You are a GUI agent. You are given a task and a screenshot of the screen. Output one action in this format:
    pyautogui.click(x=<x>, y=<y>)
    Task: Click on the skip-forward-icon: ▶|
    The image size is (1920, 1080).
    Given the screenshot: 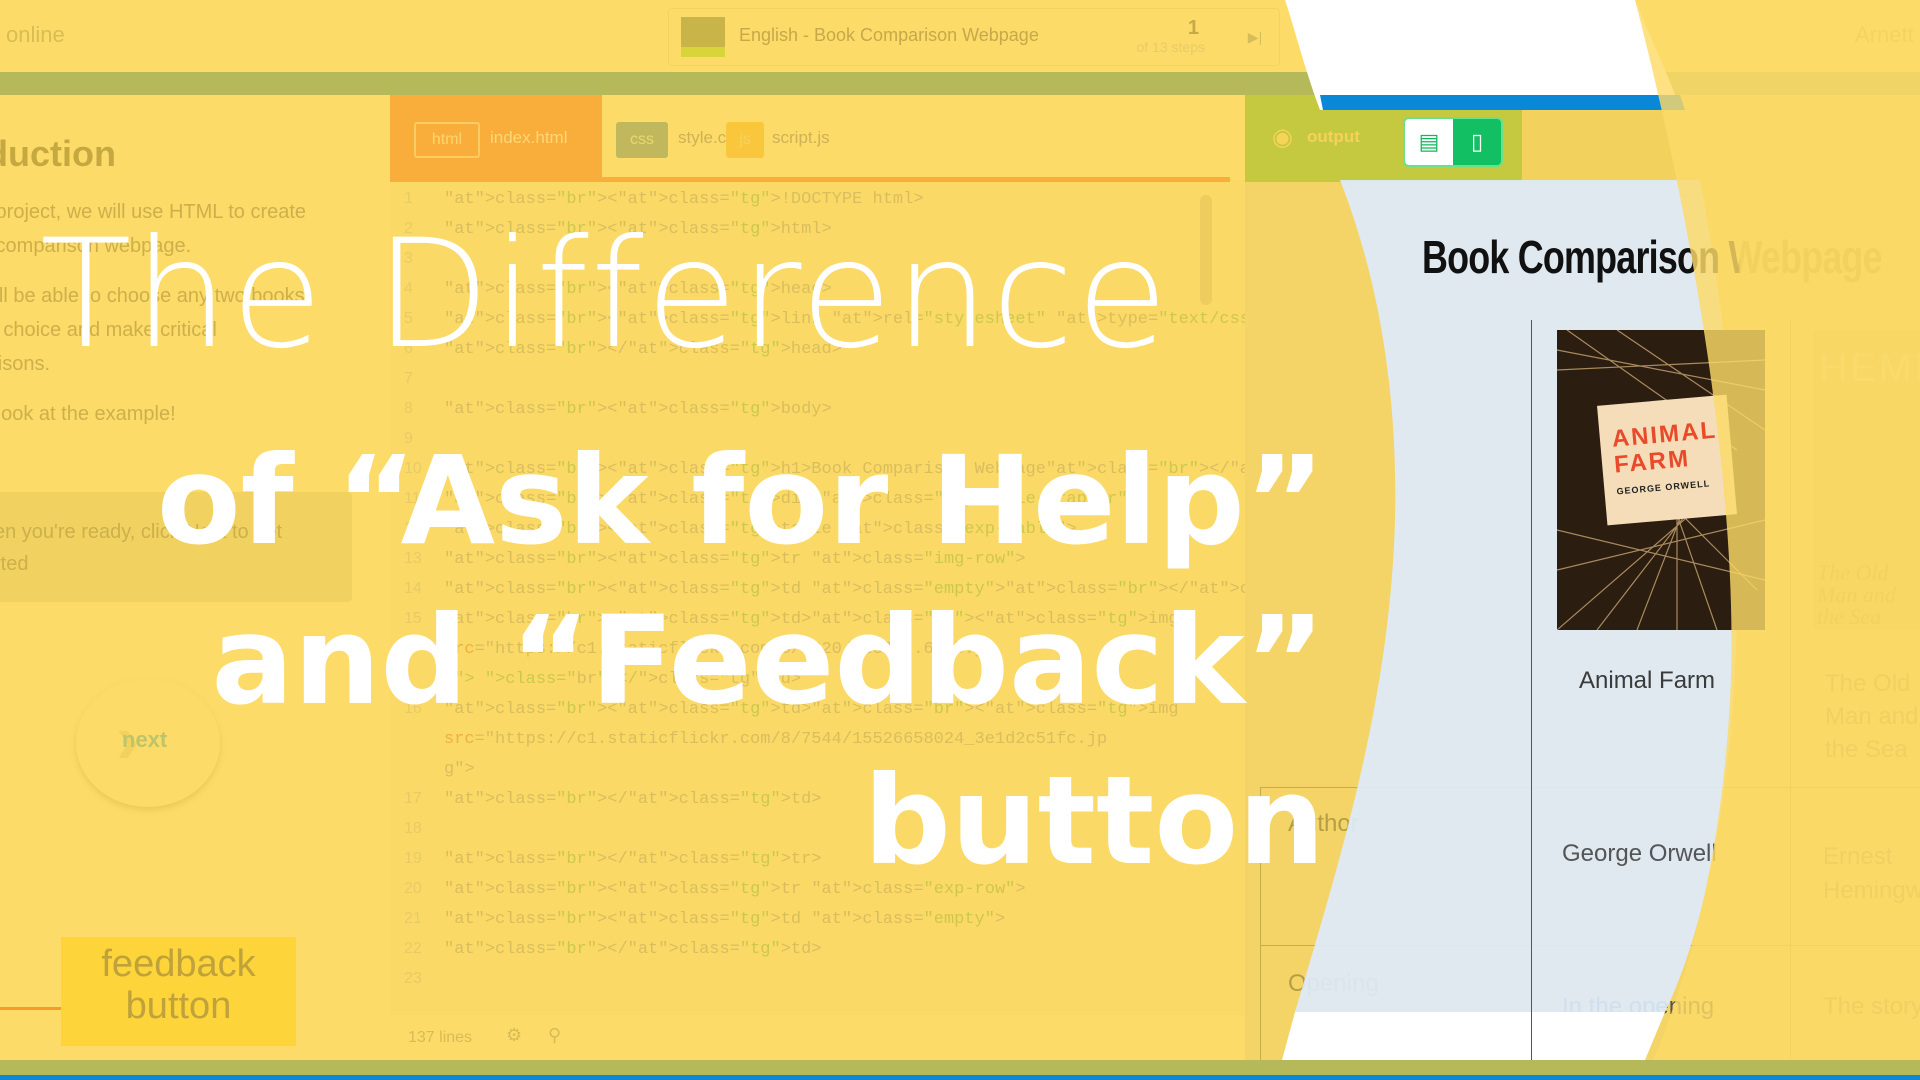 What is the action you would take?
    pyautogui.click(x=1255, y=37)
    